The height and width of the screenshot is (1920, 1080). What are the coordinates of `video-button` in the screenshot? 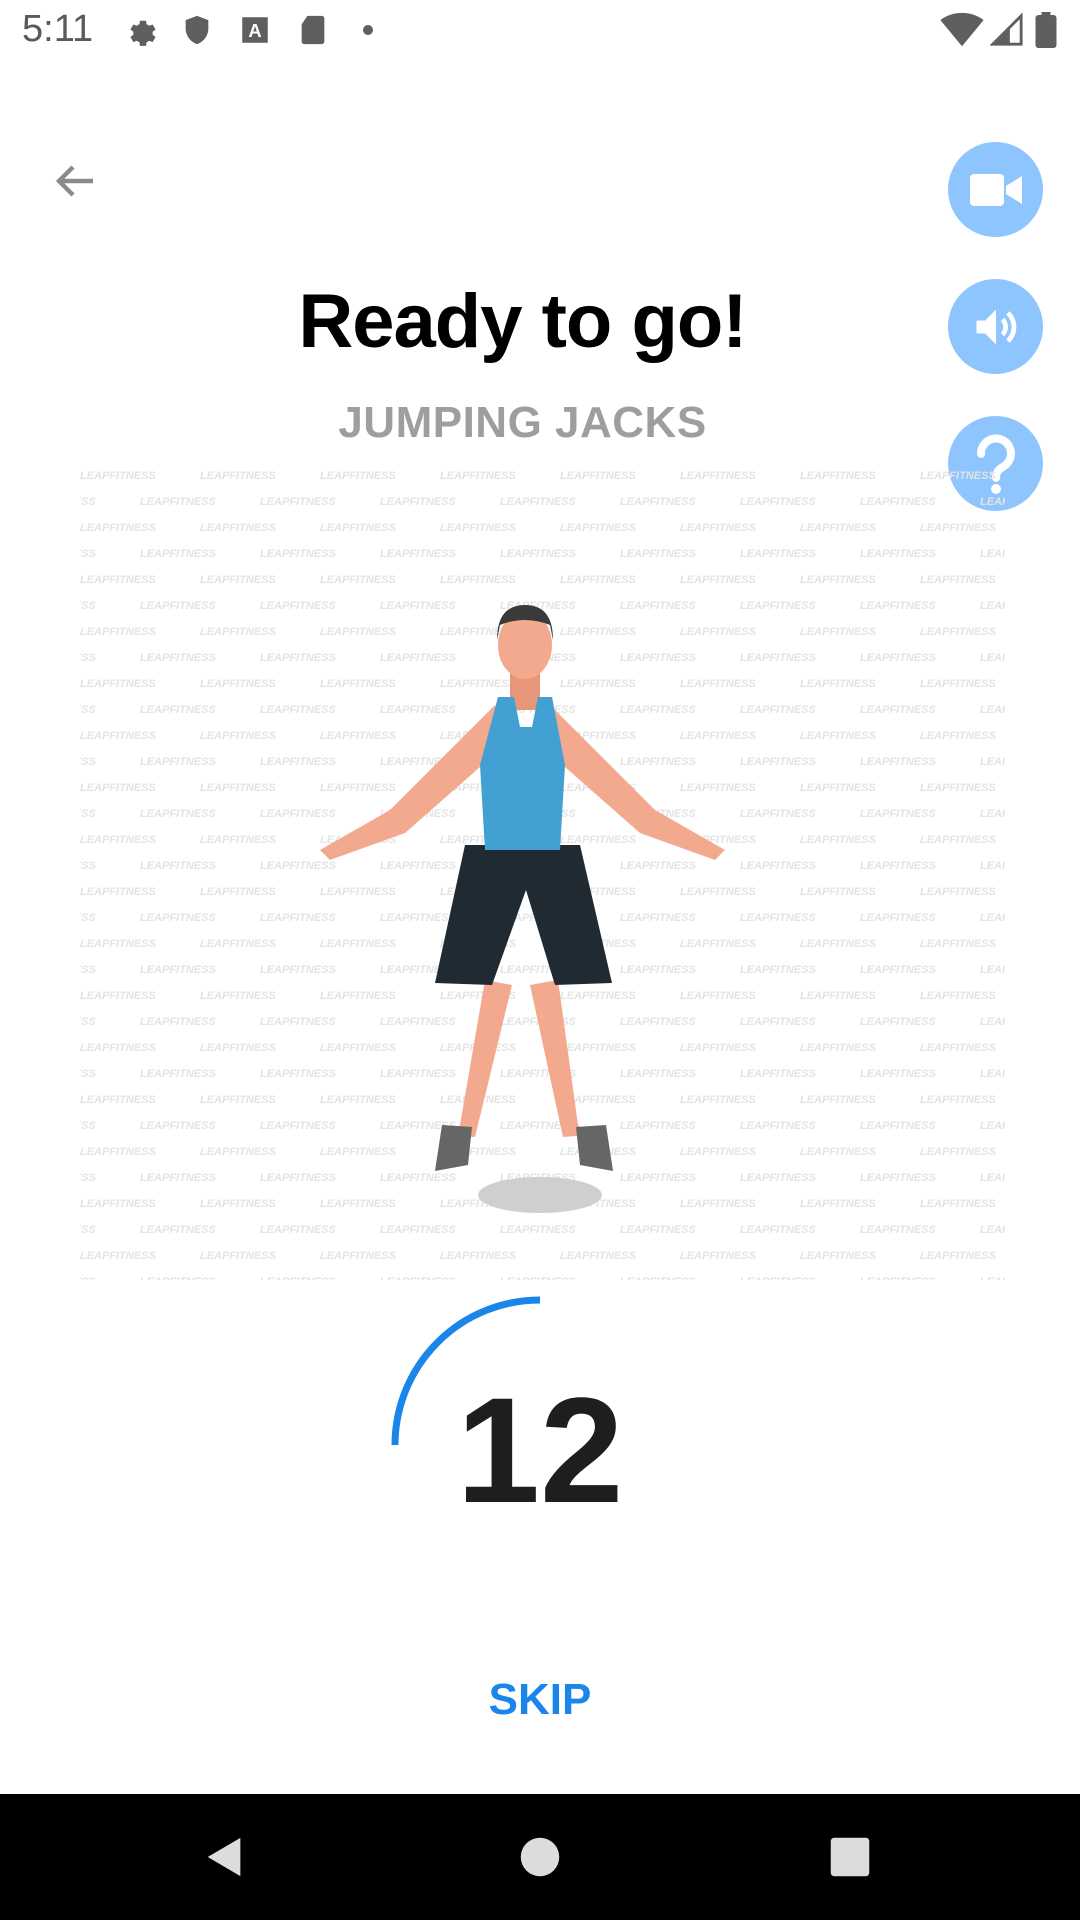 It's located at (995, 189).